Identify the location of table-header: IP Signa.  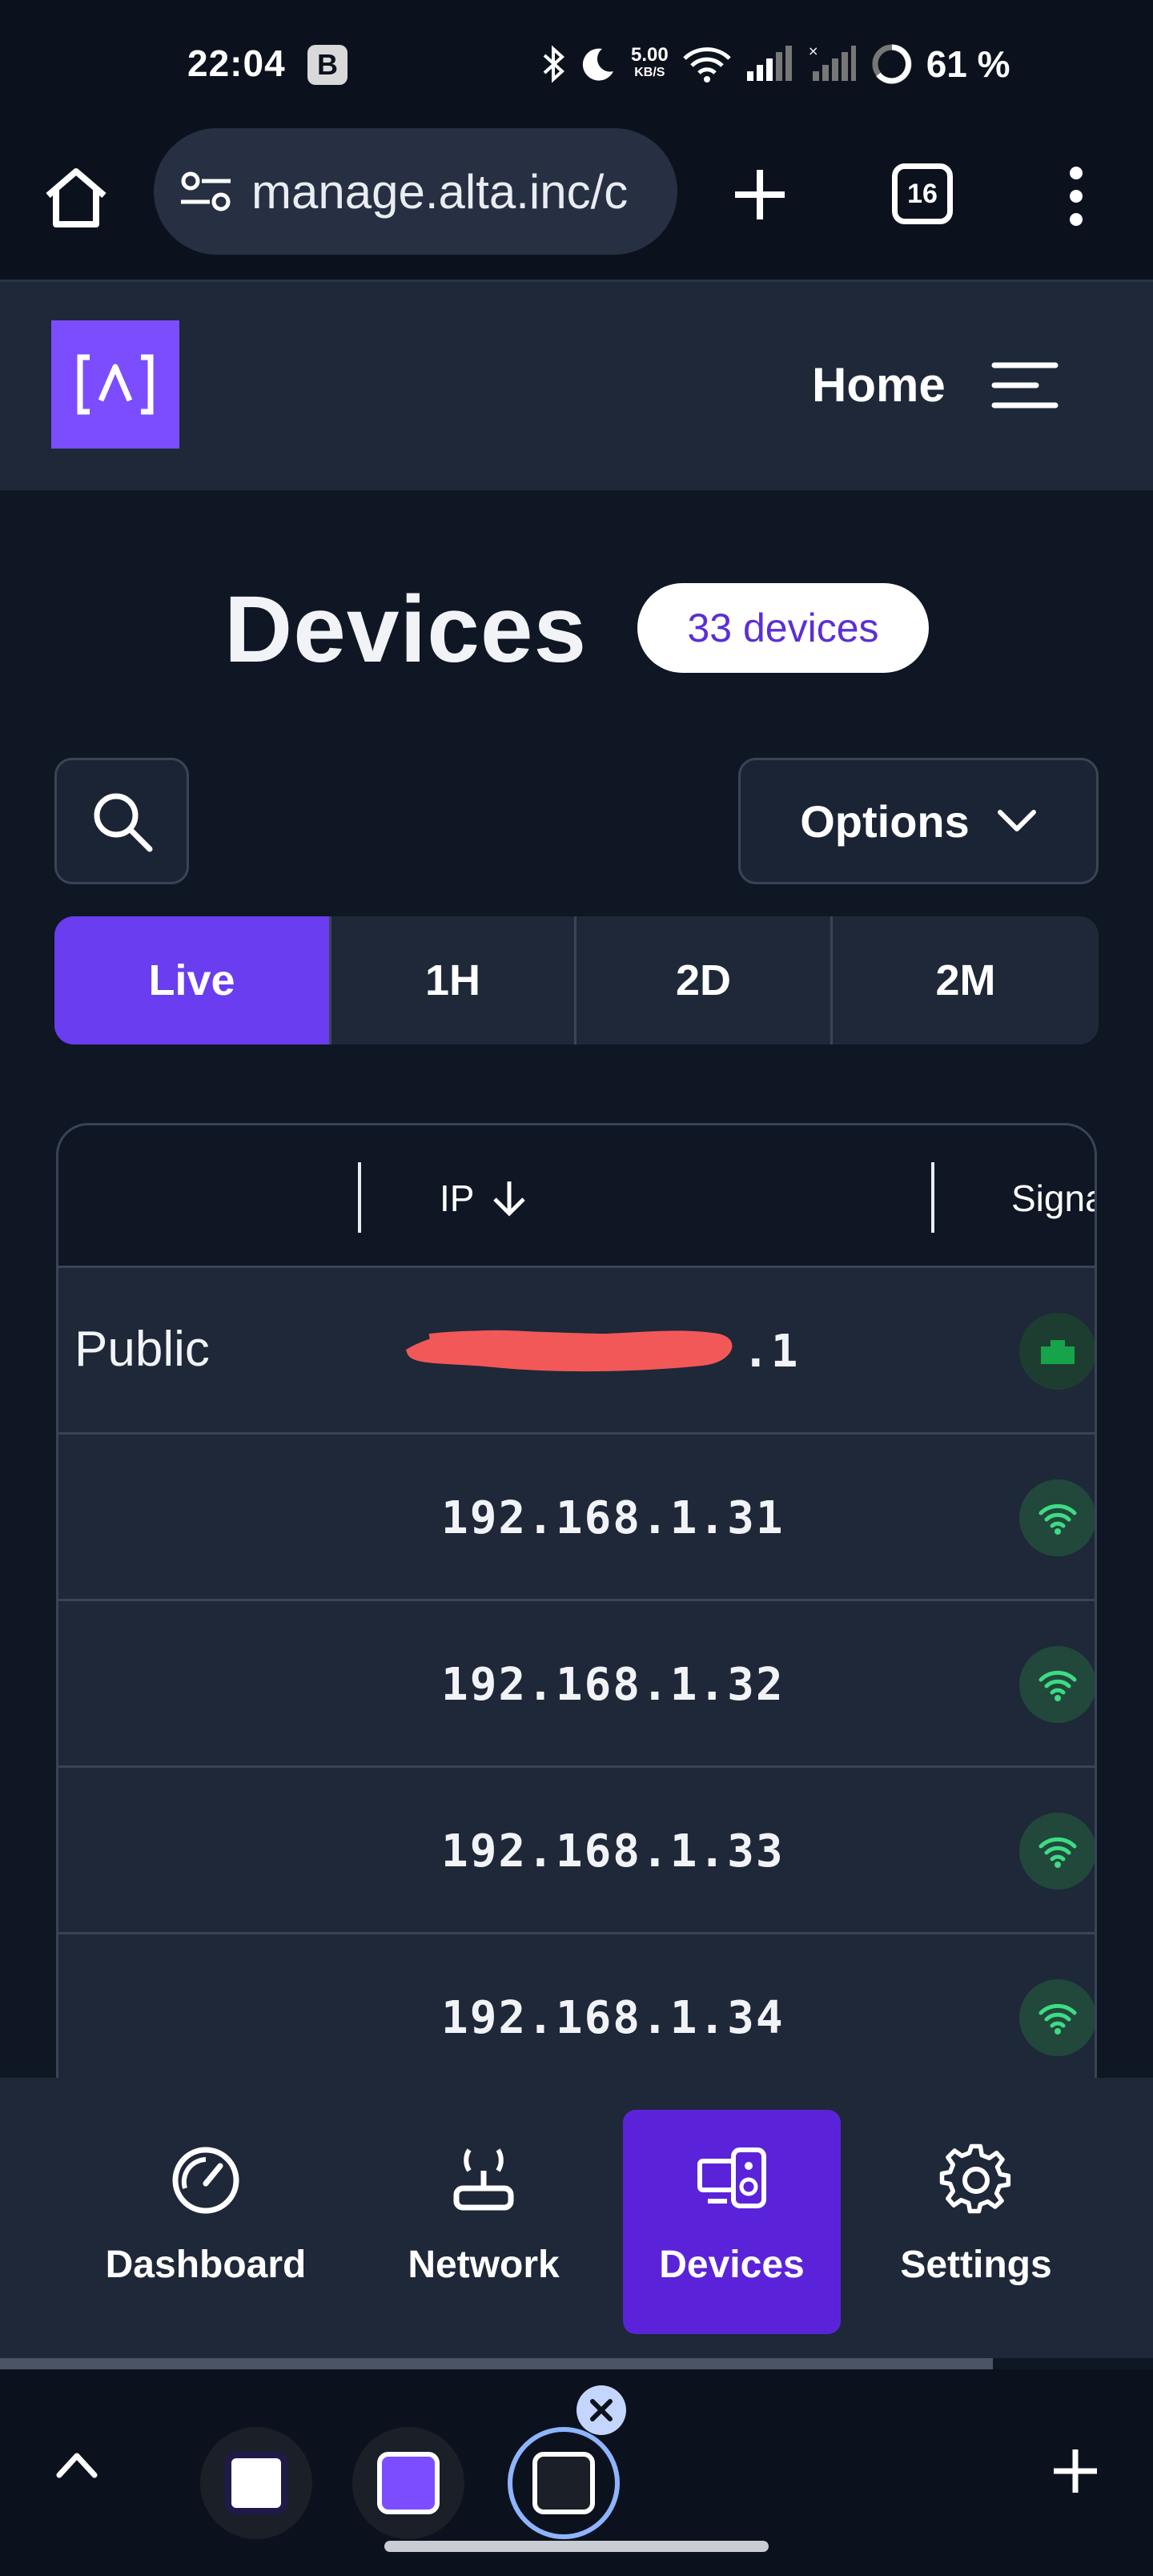
(576, 1196).